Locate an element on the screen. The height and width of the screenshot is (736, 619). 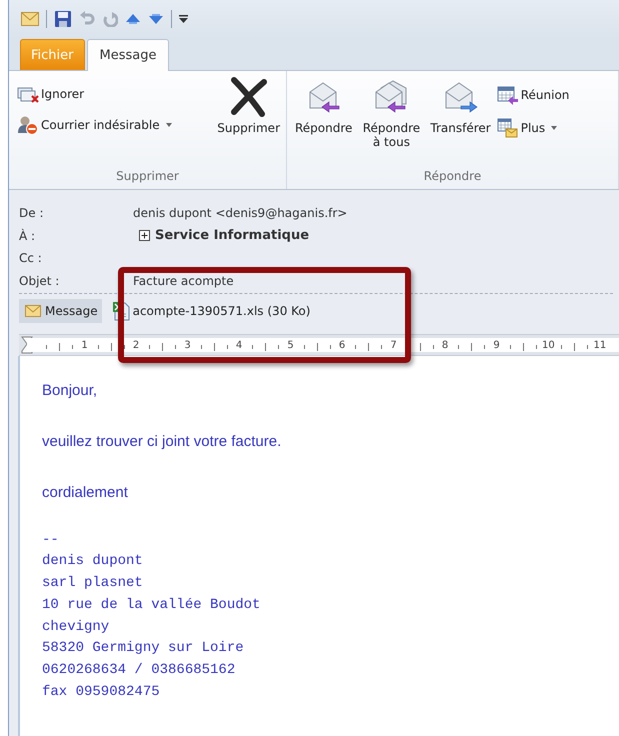
ribbon-tab: Message is located at coordinates (128, 55).